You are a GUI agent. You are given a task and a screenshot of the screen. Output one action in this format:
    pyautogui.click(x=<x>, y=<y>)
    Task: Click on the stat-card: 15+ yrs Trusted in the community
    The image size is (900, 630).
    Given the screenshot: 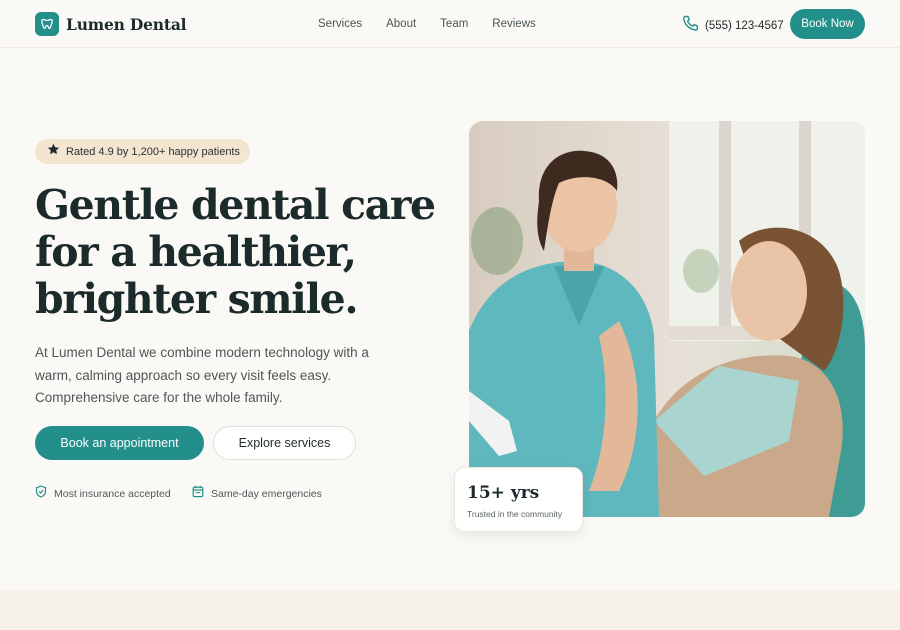 What is the action you would take?
    pyautogui.click(x=518, y=499)
    